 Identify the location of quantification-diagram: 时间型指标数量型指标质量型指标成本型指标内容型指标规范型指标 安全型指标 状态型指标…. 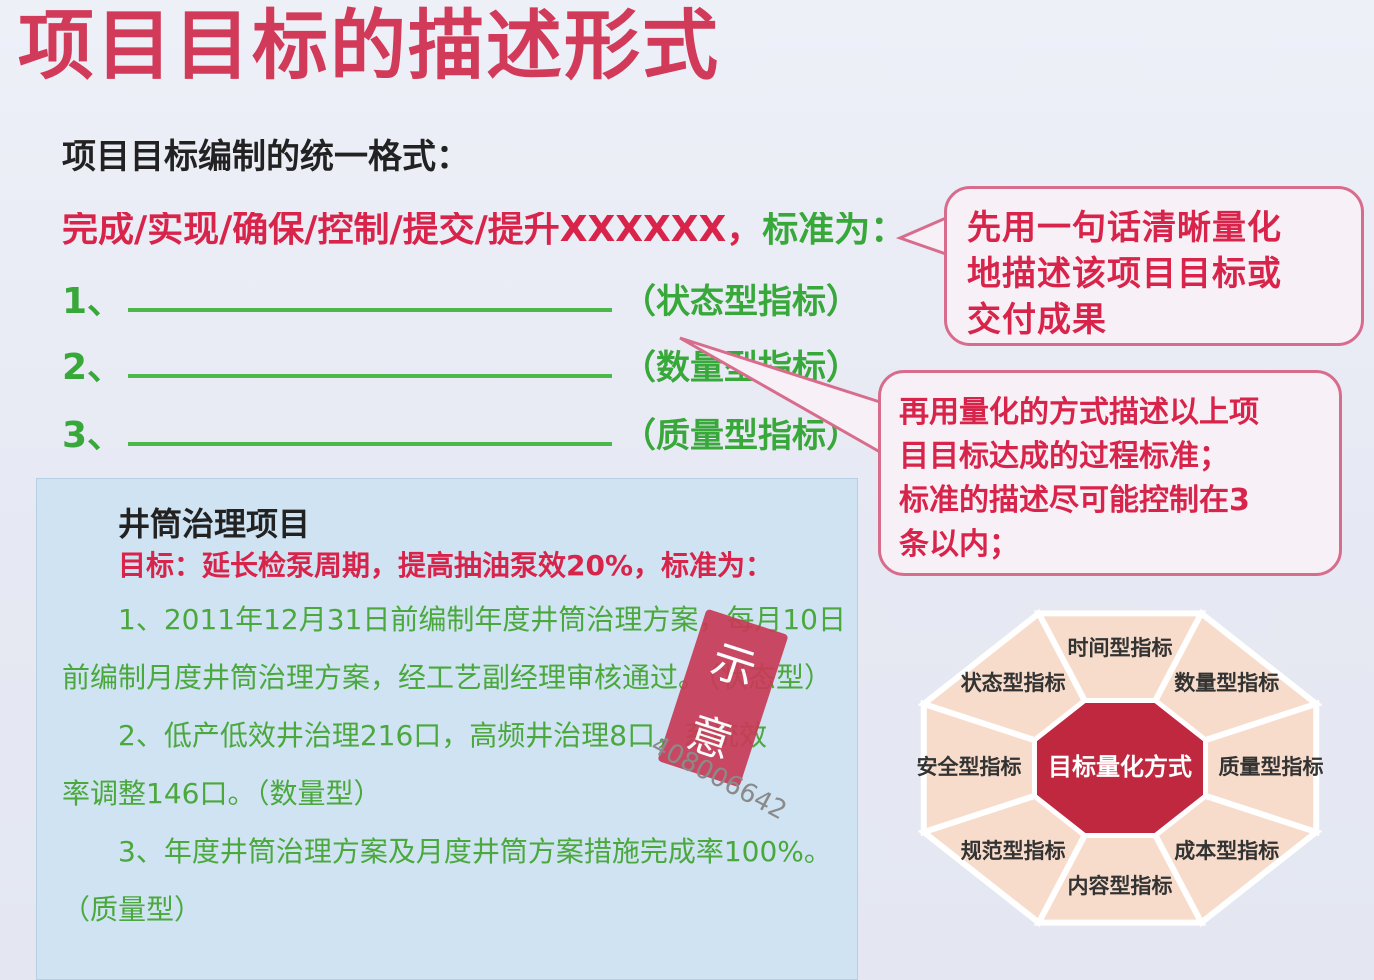
(1120, 768).